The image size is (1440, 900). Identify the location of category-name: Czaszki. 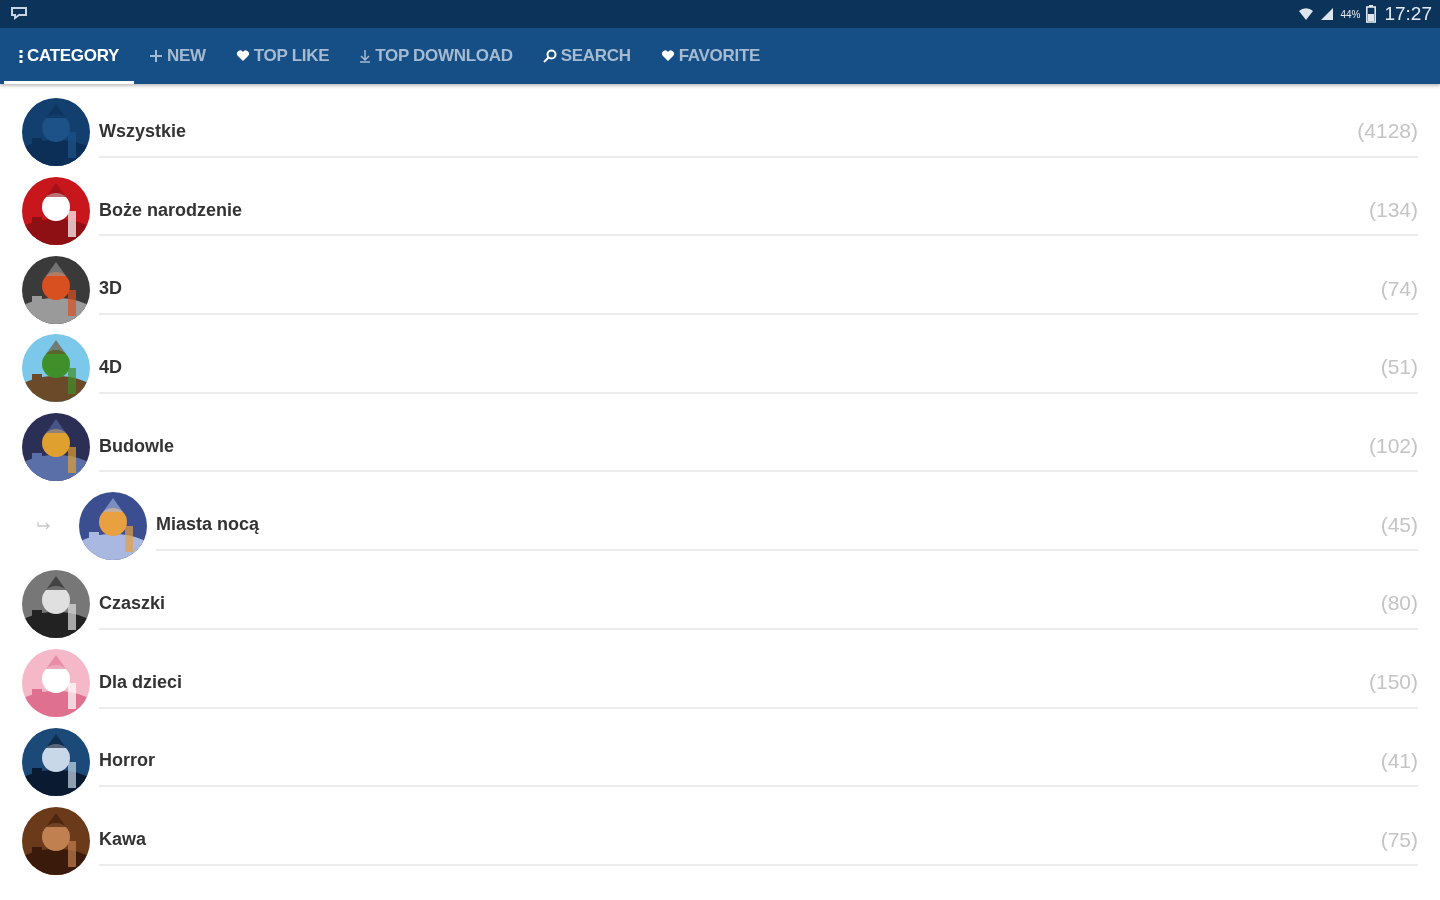
(132, 603).